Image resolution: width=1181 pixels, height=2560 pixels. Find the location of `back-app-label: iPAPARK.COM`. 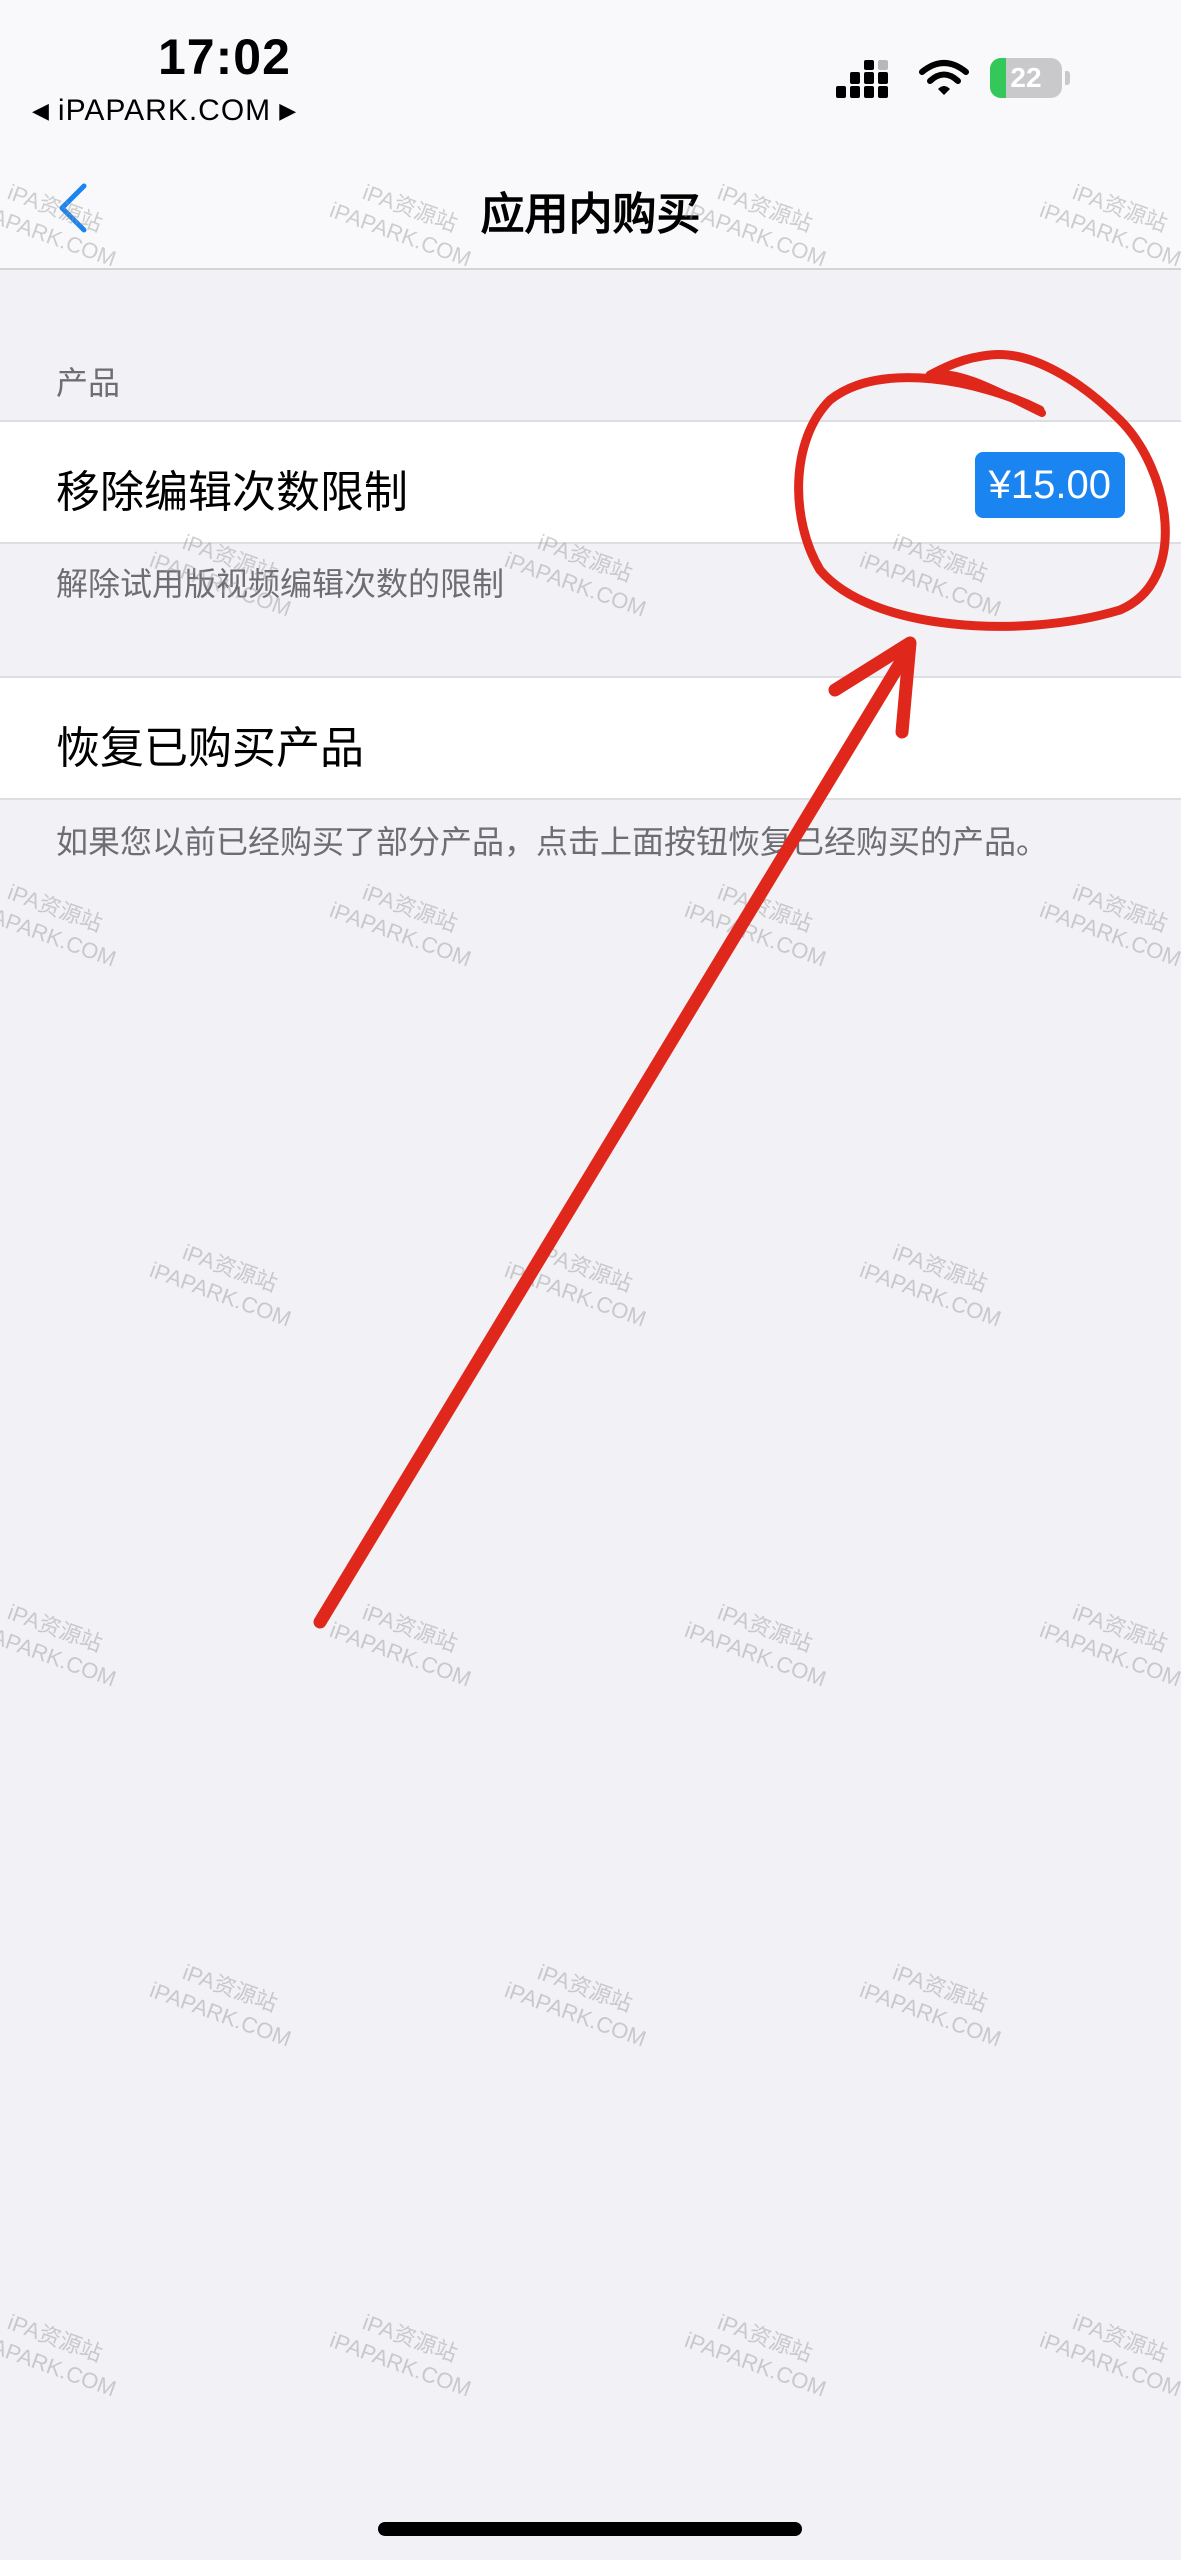

back-app-label: iPAPARK.COM is located at coordinates (164, 110).